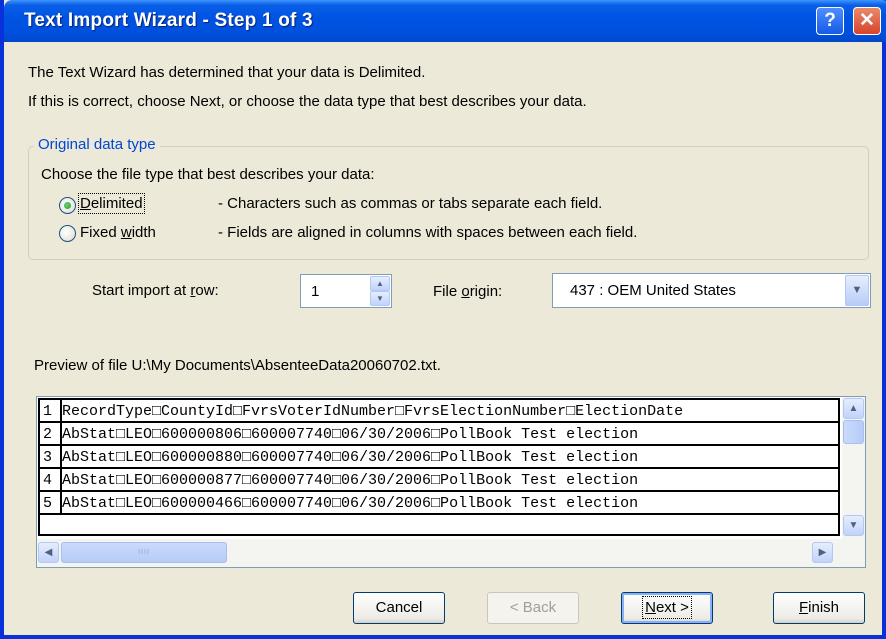 Image resolution: width=886 pixels, height=639 pixels. I want to click on scroll-down-icon: ▼, so click(853, 525).